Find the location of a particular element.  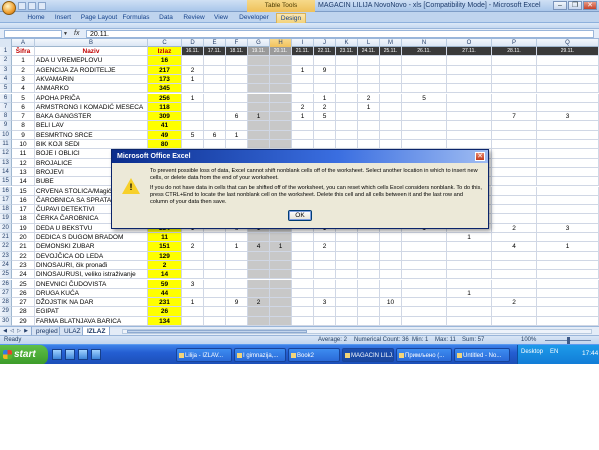

tab-home: Home is located at coordinates (36, 18).